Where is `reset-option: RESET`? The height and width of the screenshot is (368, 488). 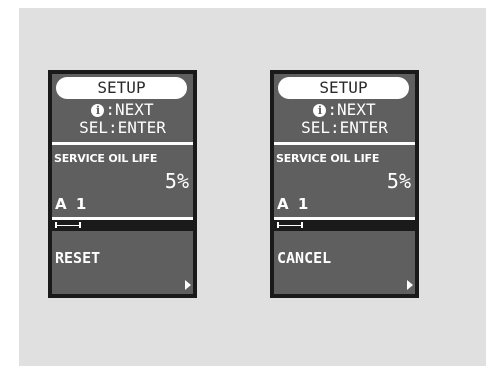
reset-option: RESET is located at coordinates (77, 258).